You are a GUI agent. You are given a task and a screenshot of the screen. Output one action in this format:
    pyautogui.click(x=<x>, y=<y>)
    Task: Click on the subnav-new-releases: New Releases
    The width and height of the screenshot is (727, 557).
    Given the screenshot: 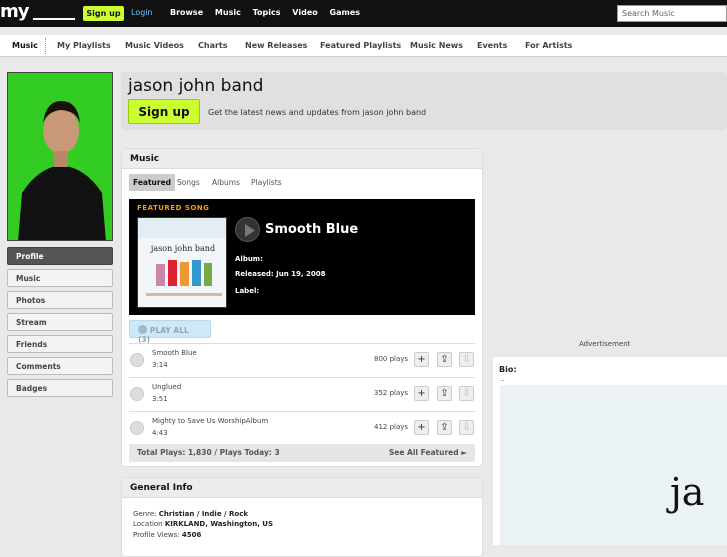 What is the action you would take?
    pyautogui.click(x=276, y=45)
    